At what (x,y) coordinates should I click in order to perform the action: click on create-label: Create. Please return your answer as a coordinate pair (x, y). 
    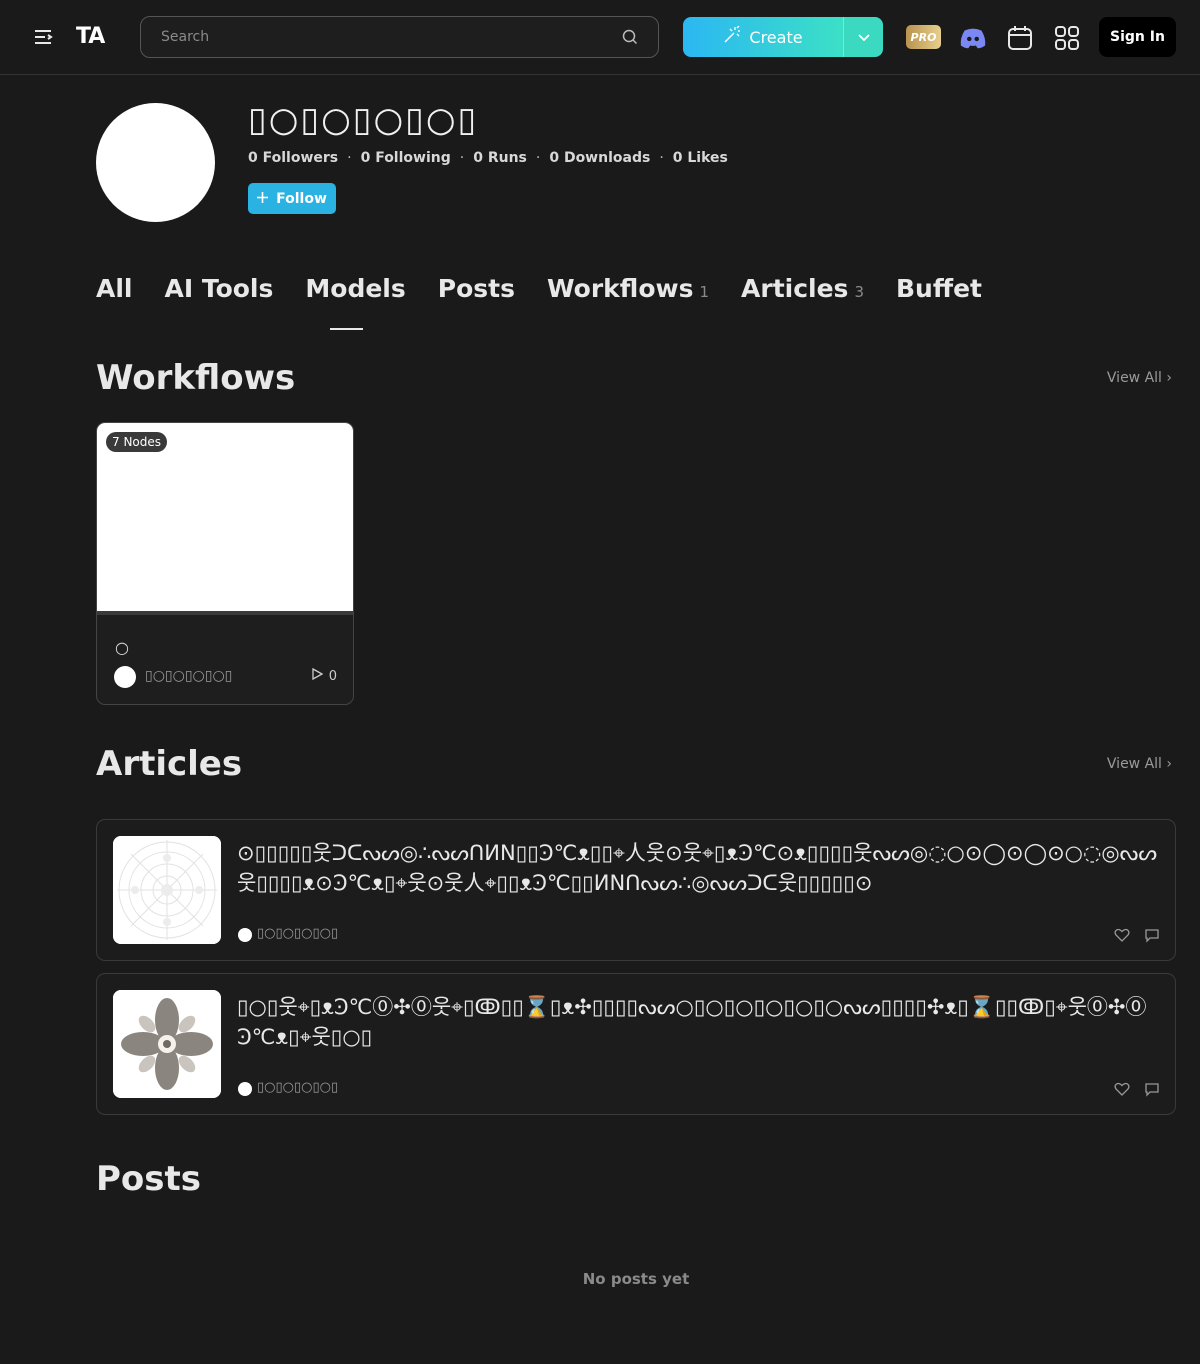
    Looking at the image, I should click on (776, 37).